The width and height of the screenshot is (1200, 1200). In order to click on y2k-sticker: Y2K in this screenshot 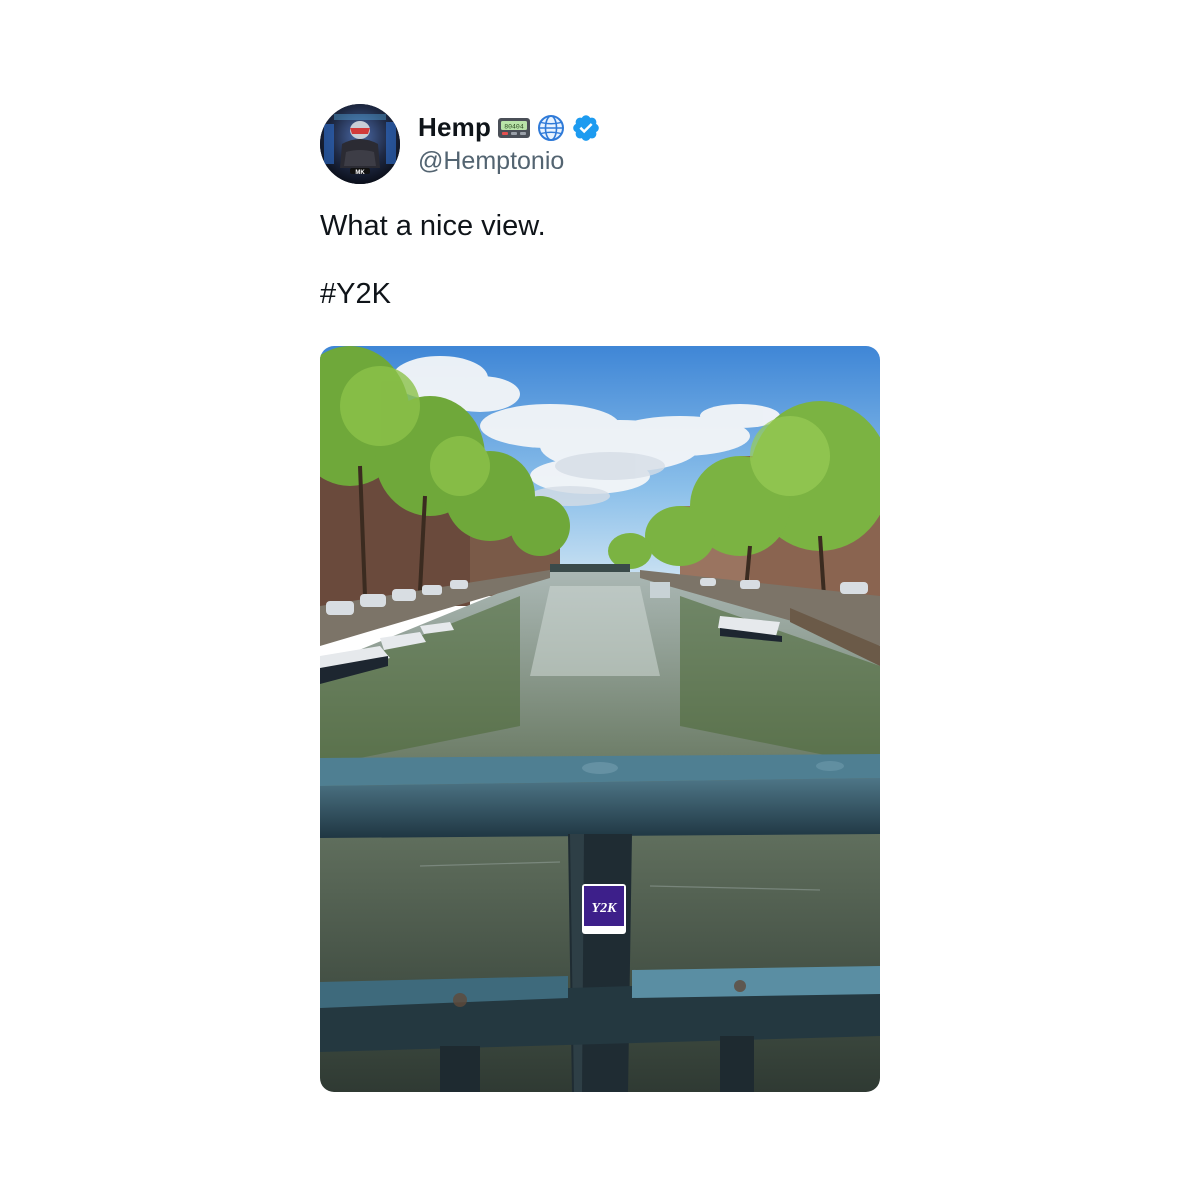, I will do `click(604, 909)`.